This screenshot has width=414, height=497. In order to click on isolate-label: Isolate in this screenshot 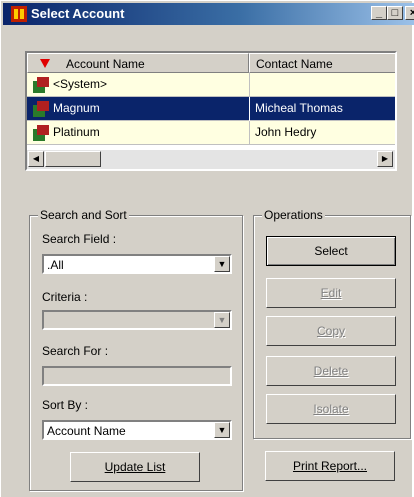, I will do `click(331, 409)`.